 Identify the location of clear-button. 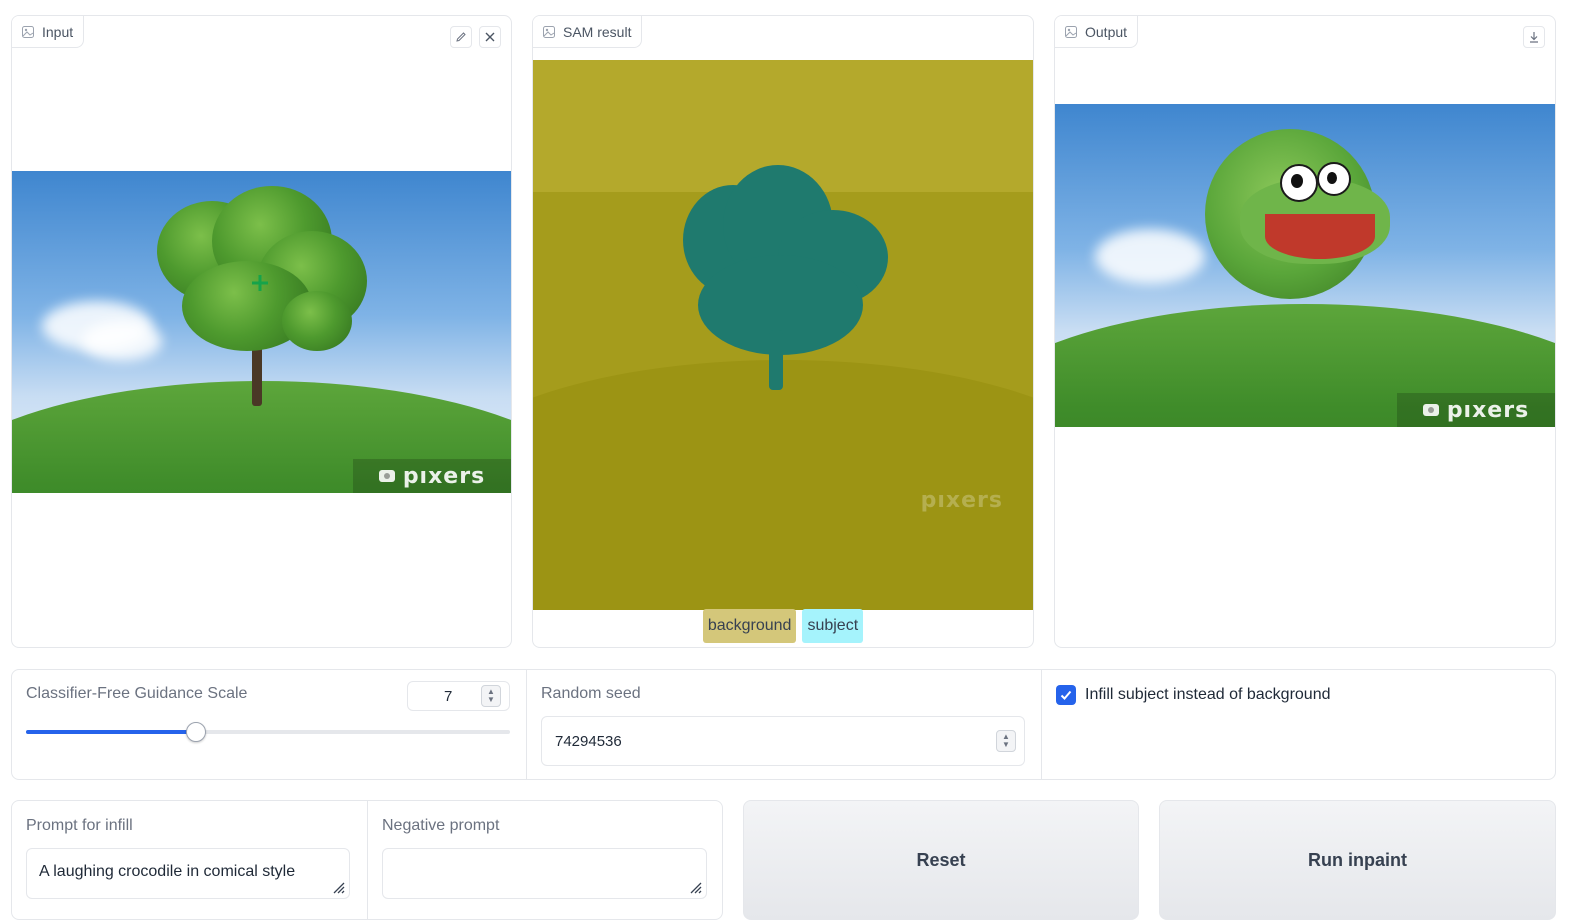
(490, 37).